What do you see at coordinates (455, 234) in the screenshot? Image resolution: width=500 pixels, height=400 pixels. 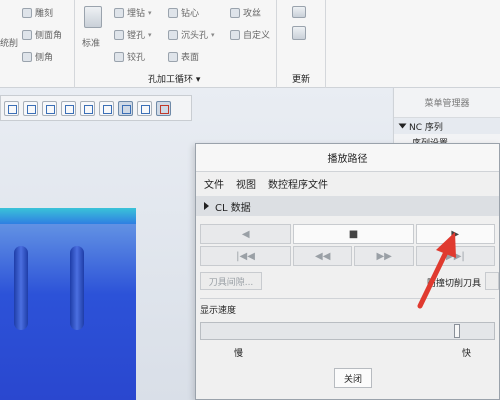 I see `play-forward-button: ▶` at bounding box center [455, 234].